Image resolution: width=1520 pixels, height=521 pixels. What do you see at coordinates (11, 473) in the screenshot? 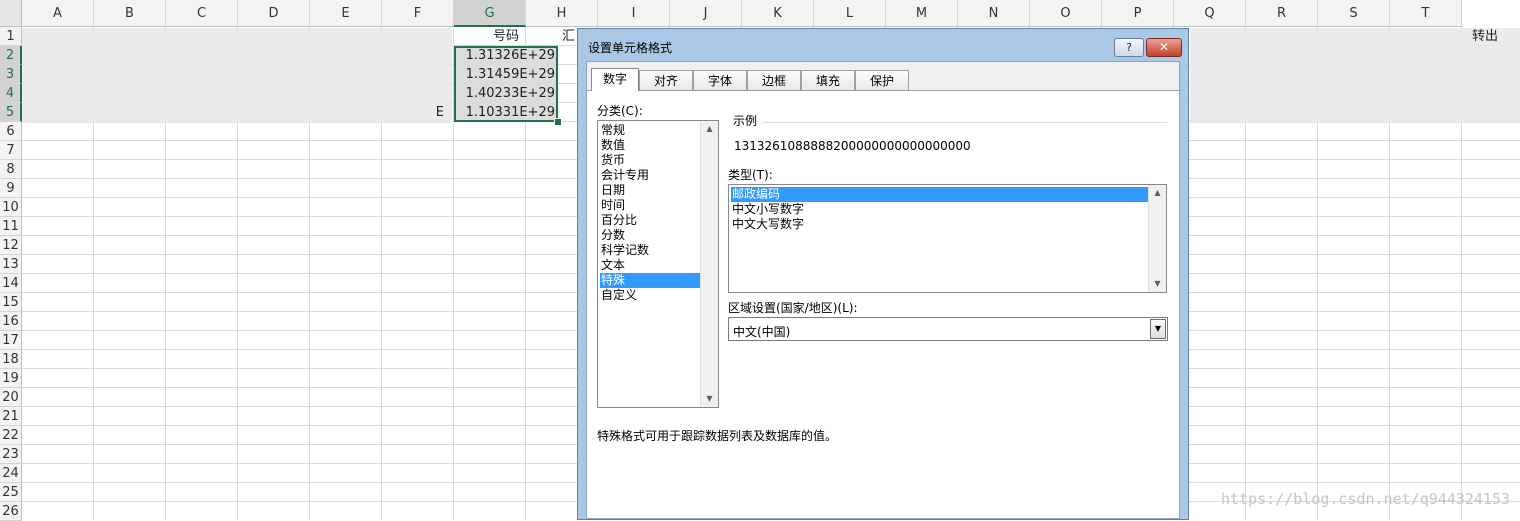
I see `row-header-24: 24` at bounding box center [11, 473].